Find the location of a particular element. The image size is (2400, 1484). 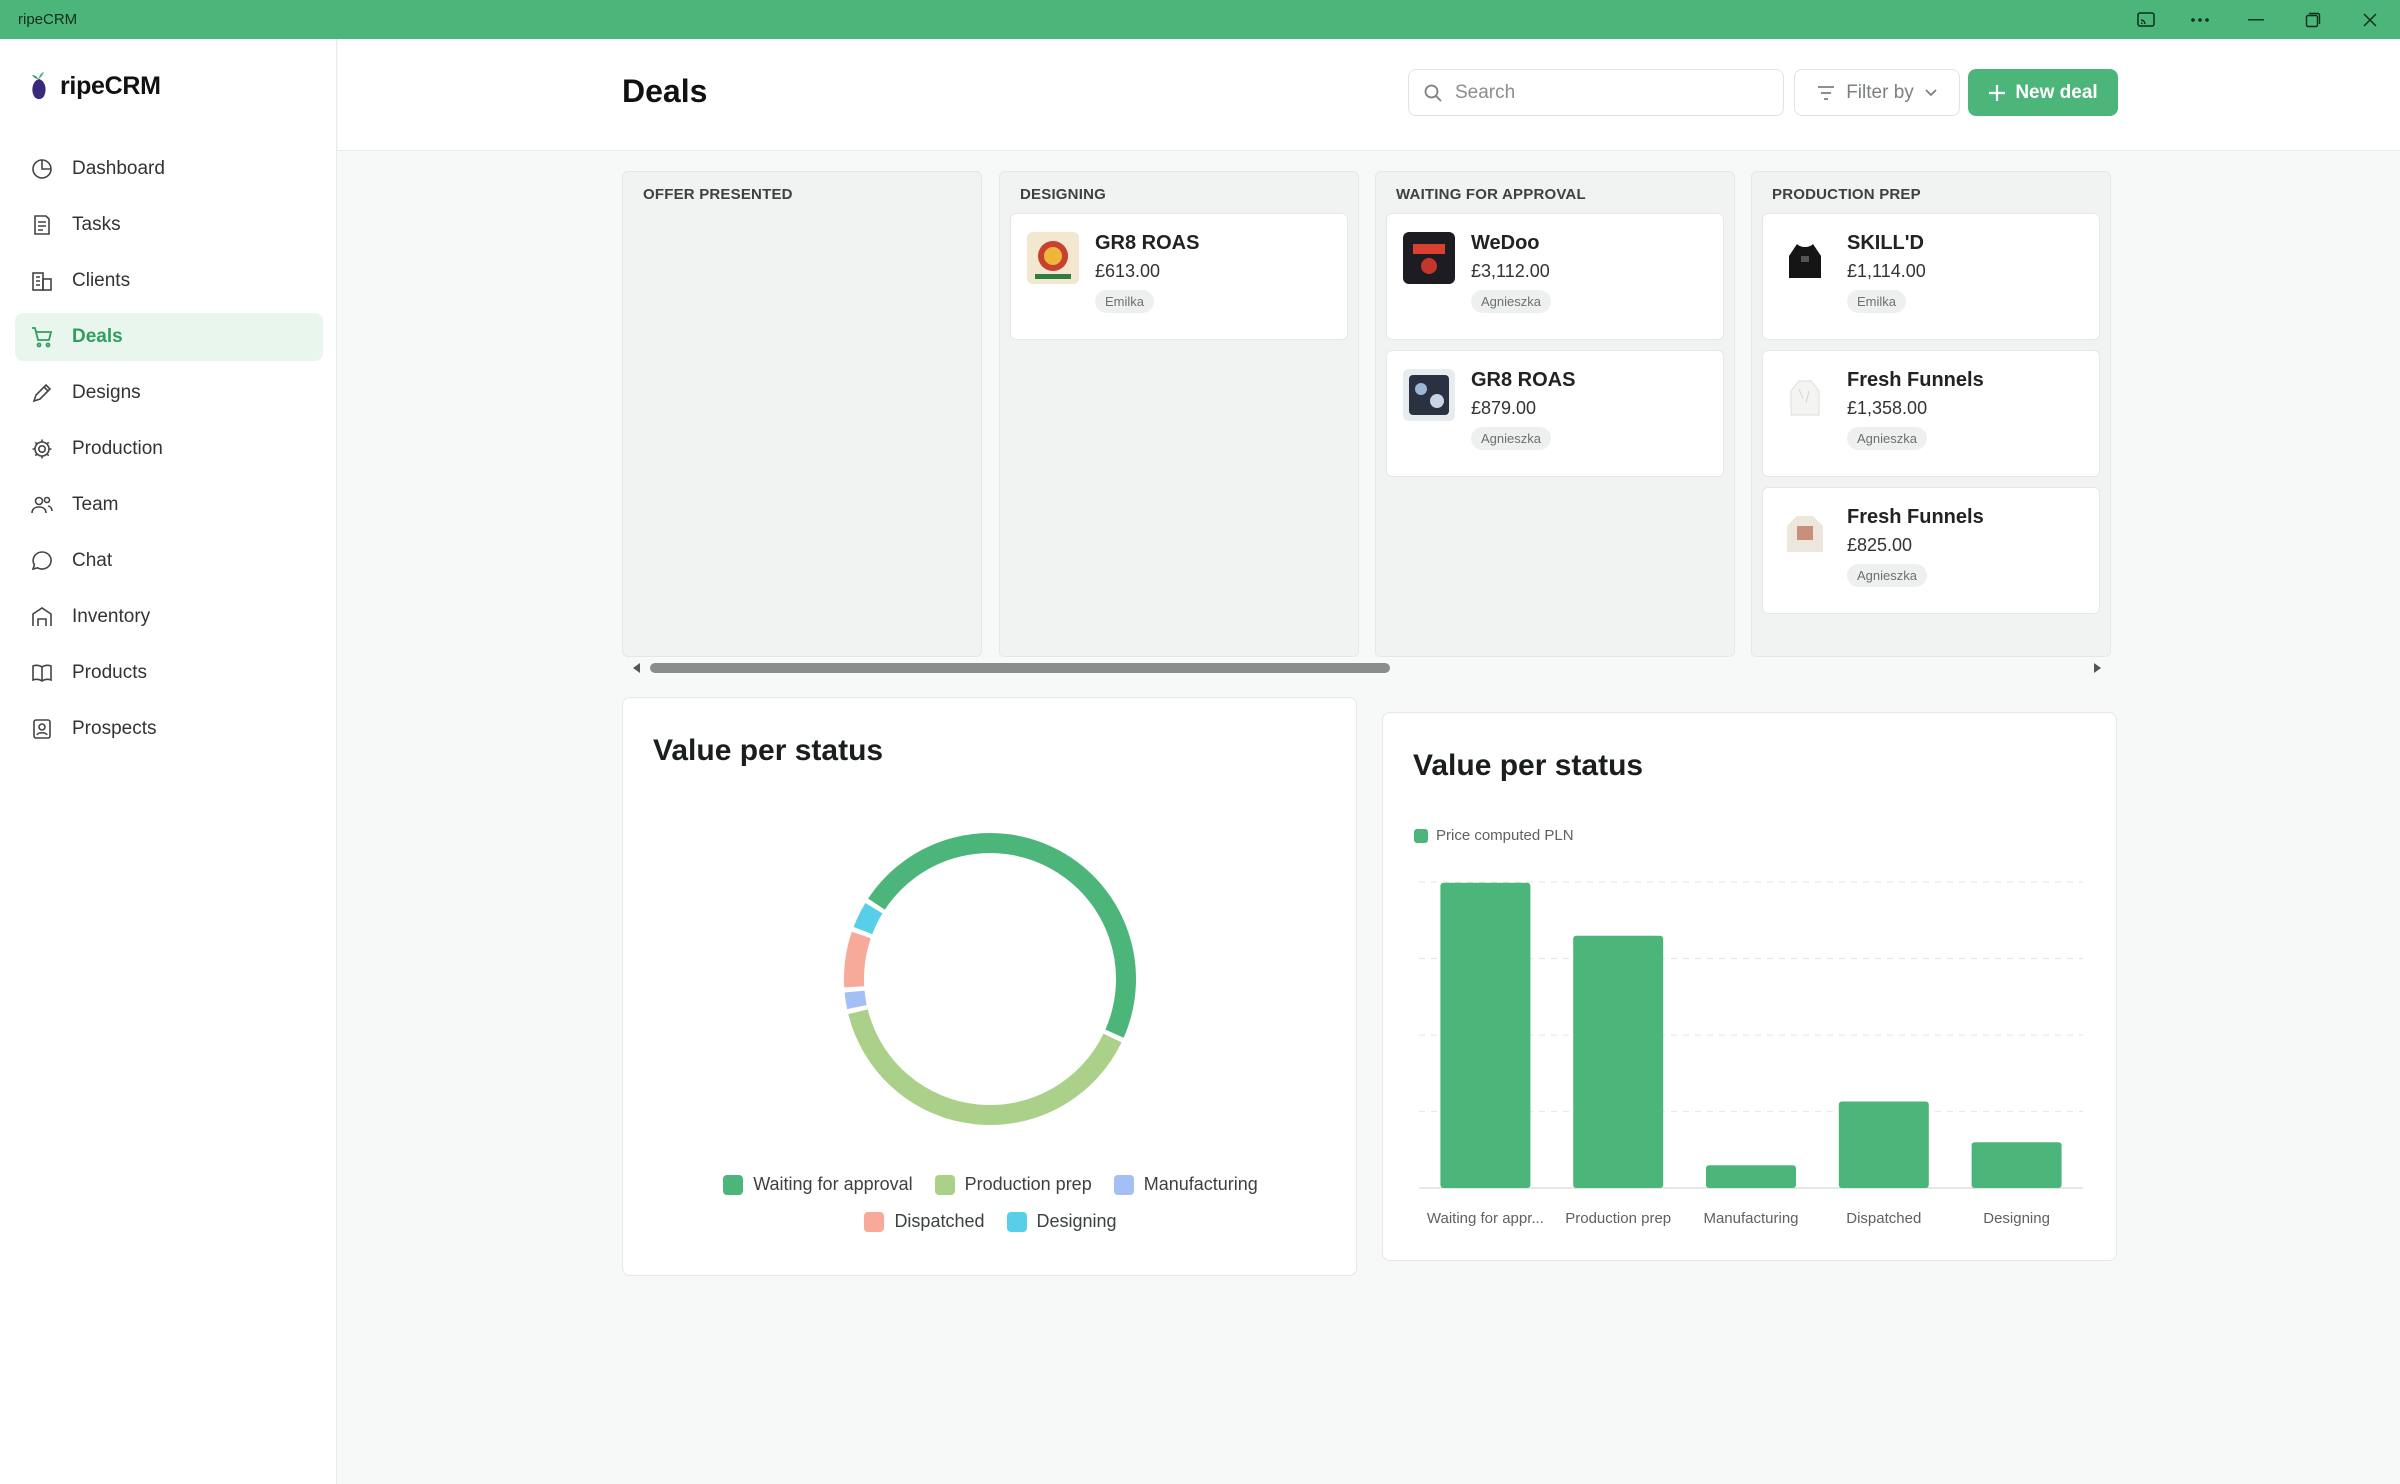

sidebar-item-label: Clients is located at coordinates (101, 280).